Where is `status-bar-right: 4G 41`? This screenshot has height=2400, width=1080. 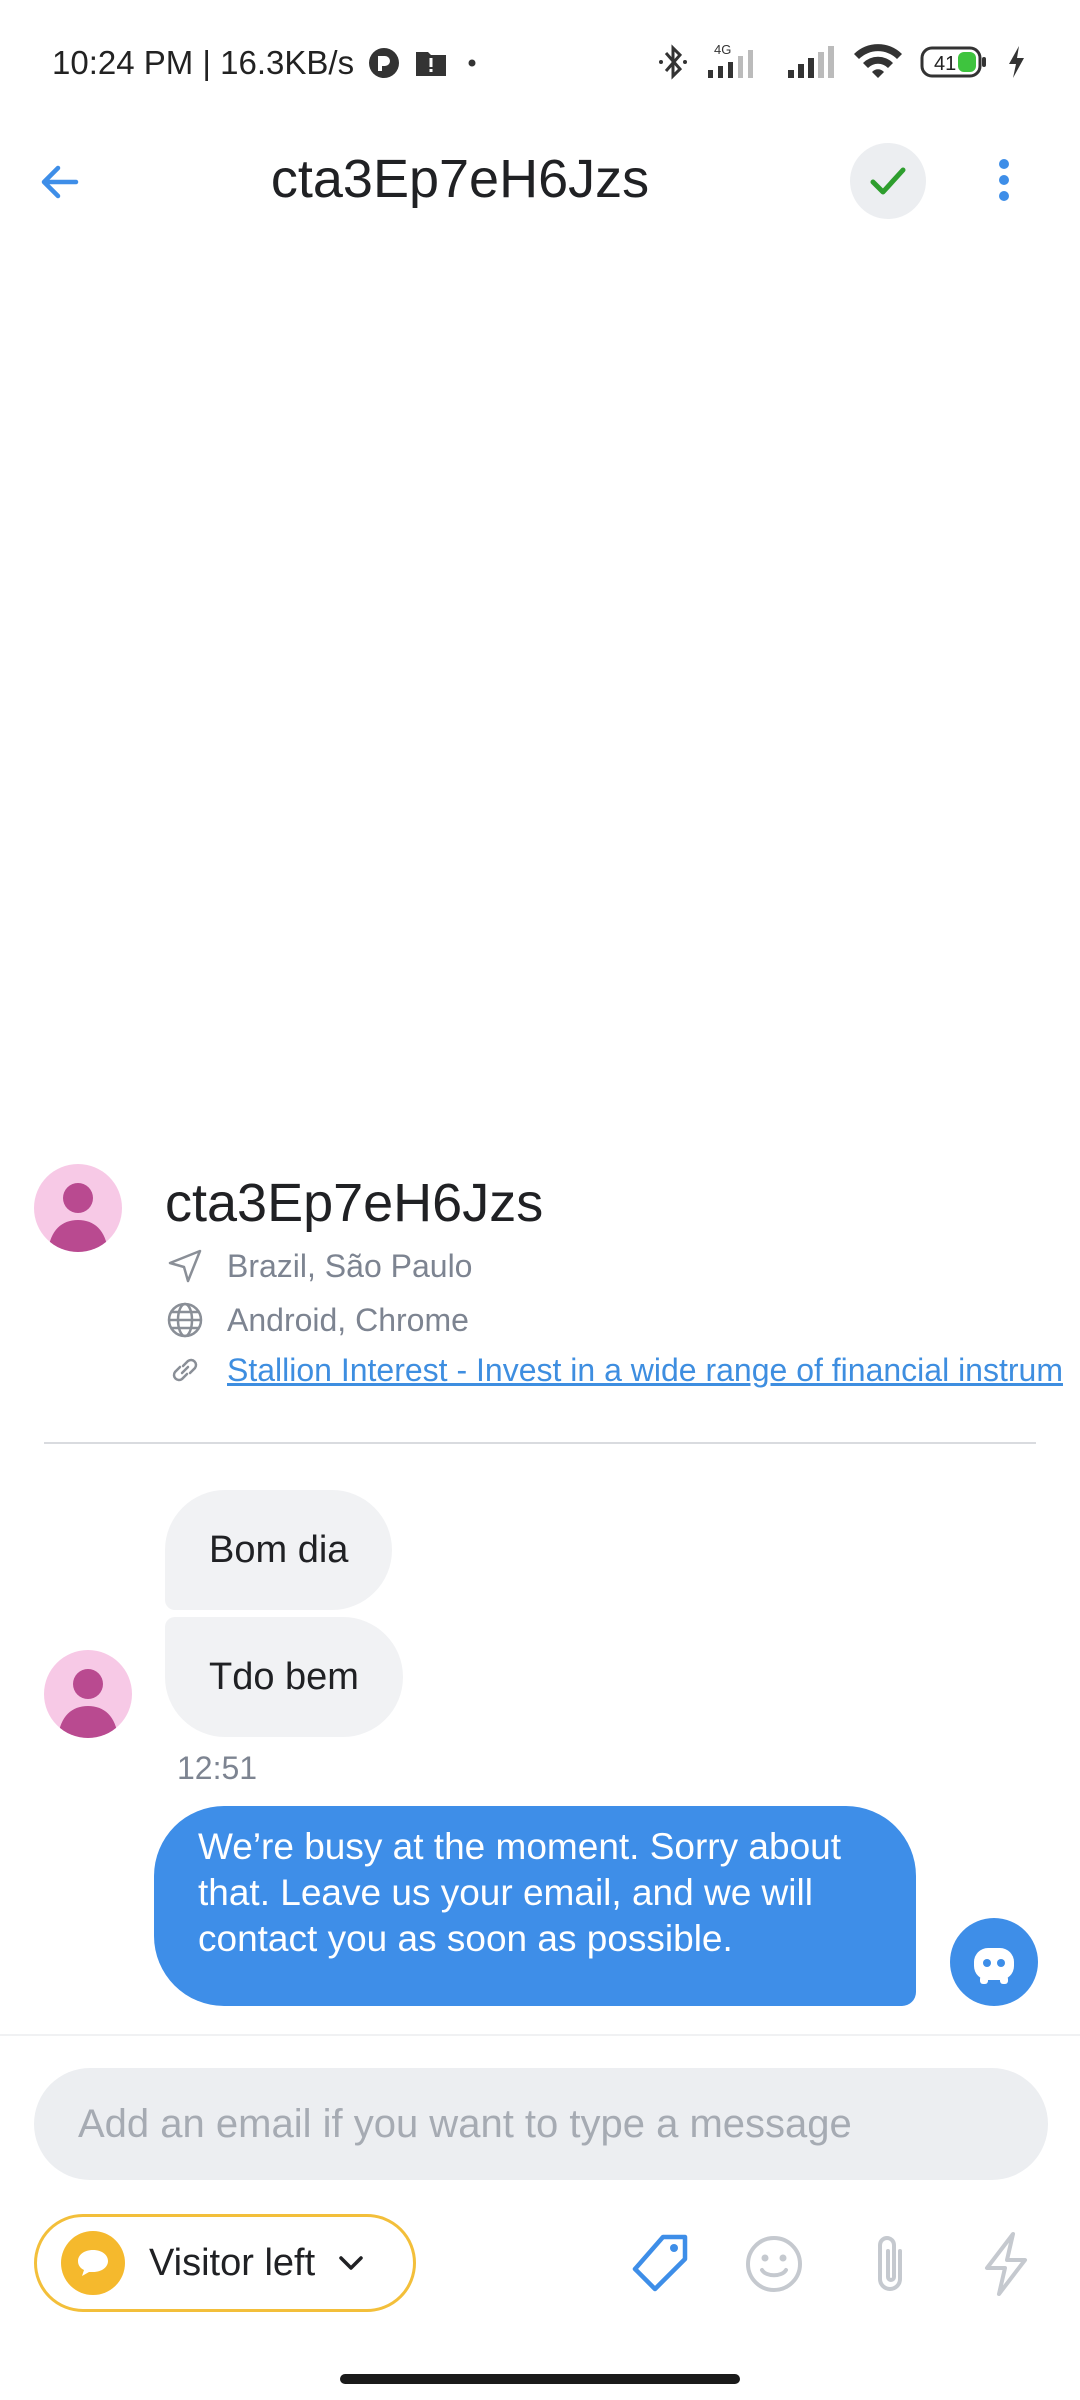
status-bar-right: 4G 41 is located at coordinates (842, 62).